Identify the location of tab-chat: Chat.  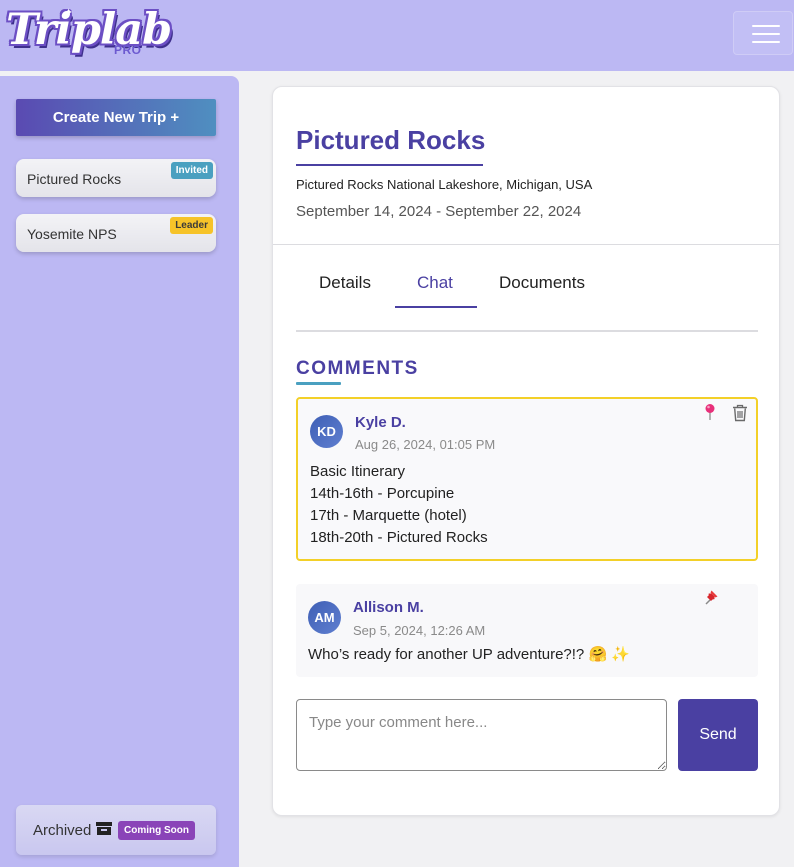
(435, 283).